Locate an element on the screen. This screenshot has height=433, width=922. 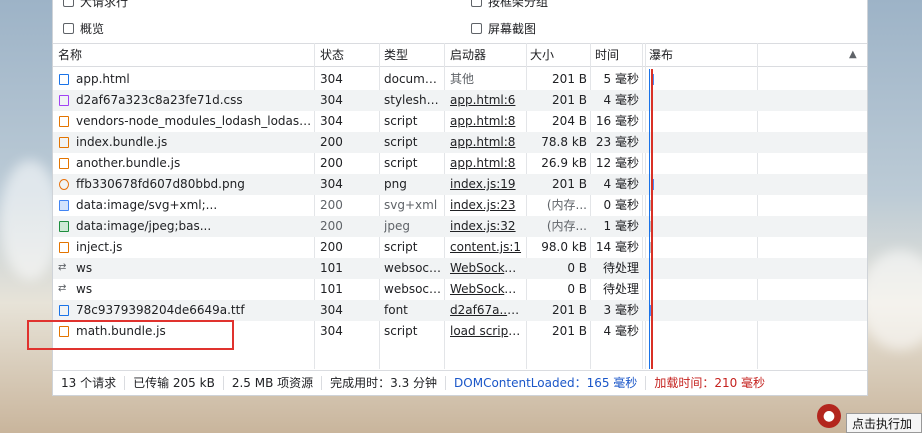
group-by-frame-option: 按框架分组 is located at coordinates (509, 5).